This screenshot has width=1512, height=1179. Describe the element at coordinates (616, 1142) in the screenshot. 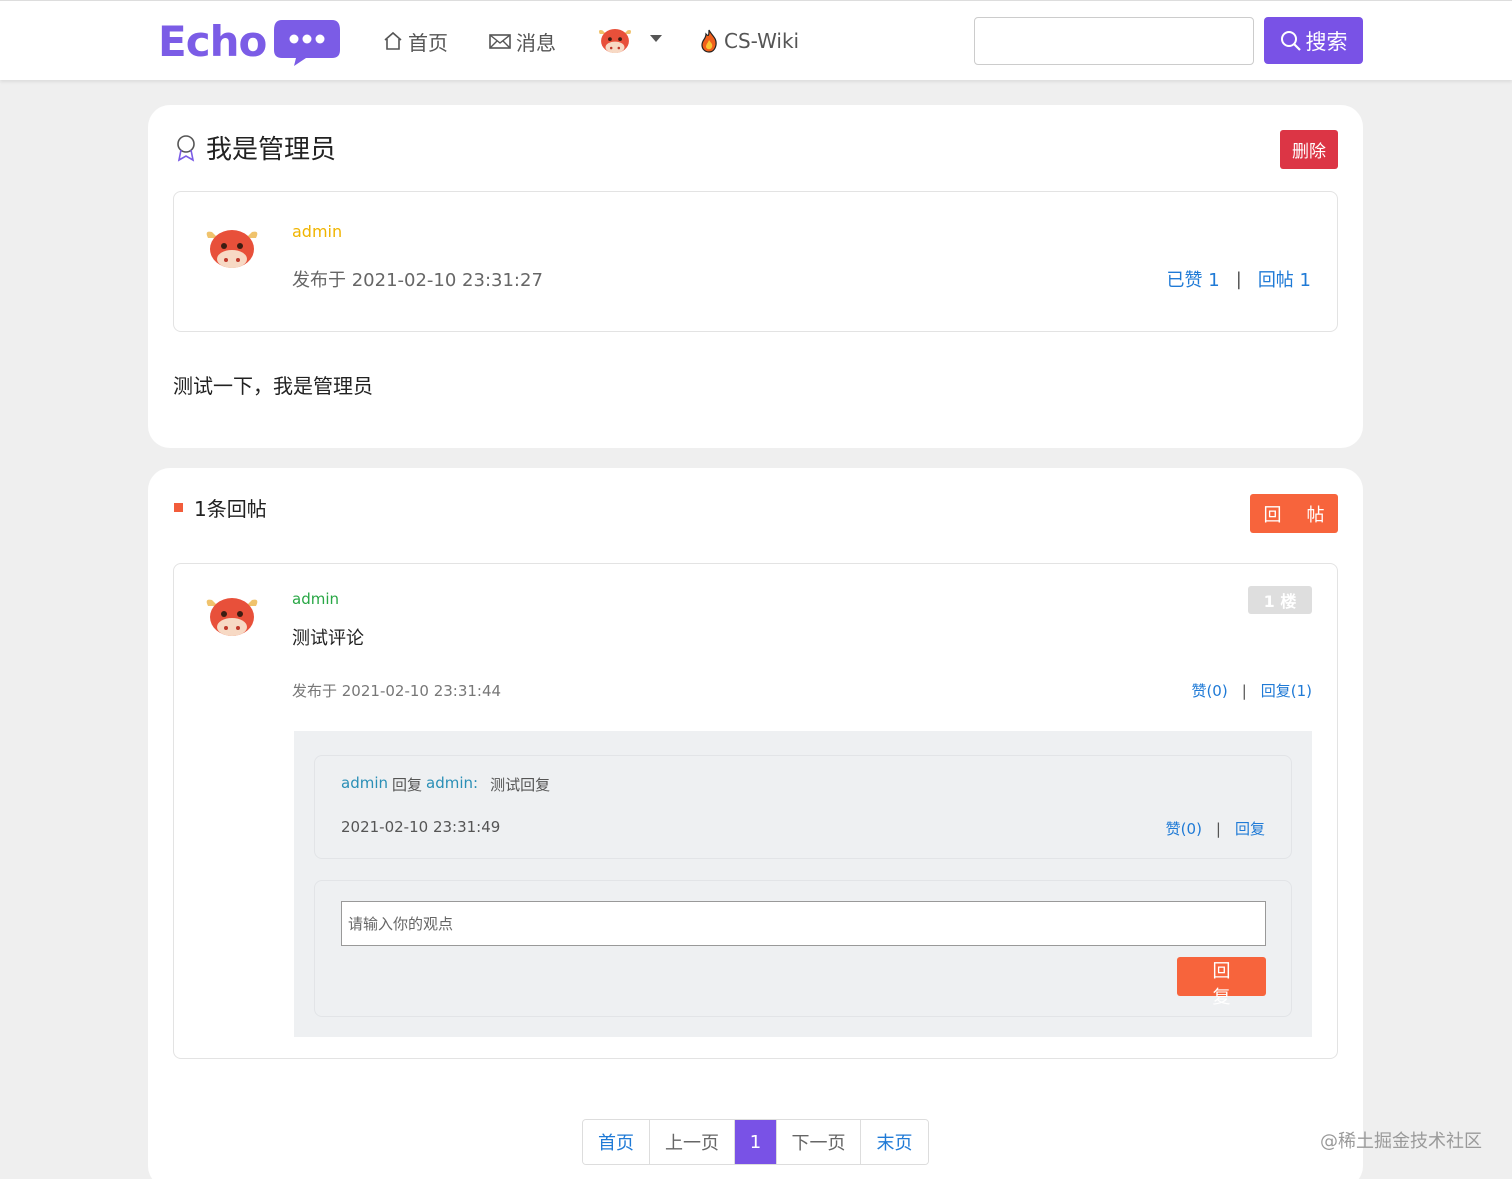

I see `page-first: 首页` at that location.